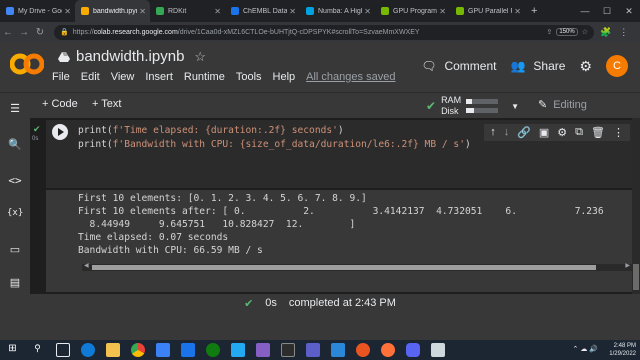  What do you see at coordinates (106, 104) in the screenshot?
I see `add-text-button: + Text` at bounding box center [106, 104].